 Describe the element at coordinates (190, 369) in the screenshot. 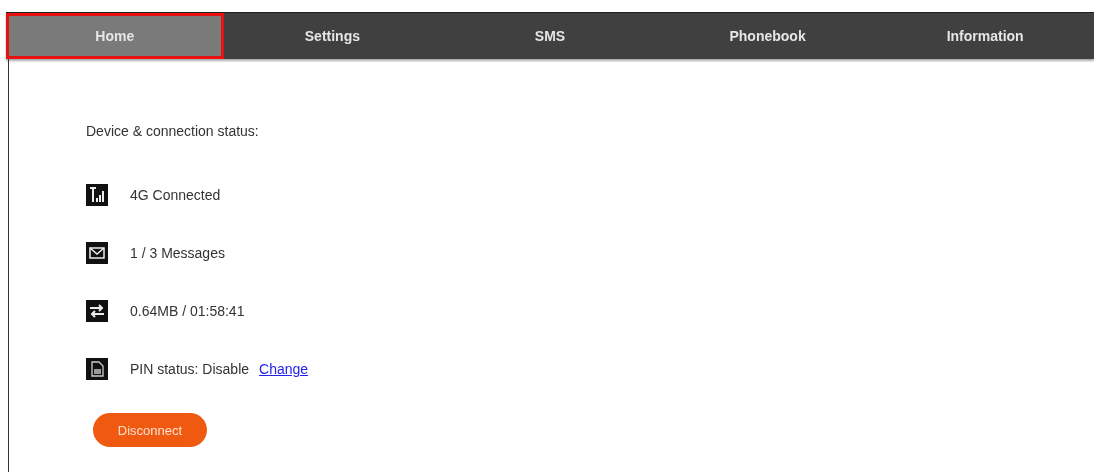

I see `status-text: PIN status: Disable` at that location.